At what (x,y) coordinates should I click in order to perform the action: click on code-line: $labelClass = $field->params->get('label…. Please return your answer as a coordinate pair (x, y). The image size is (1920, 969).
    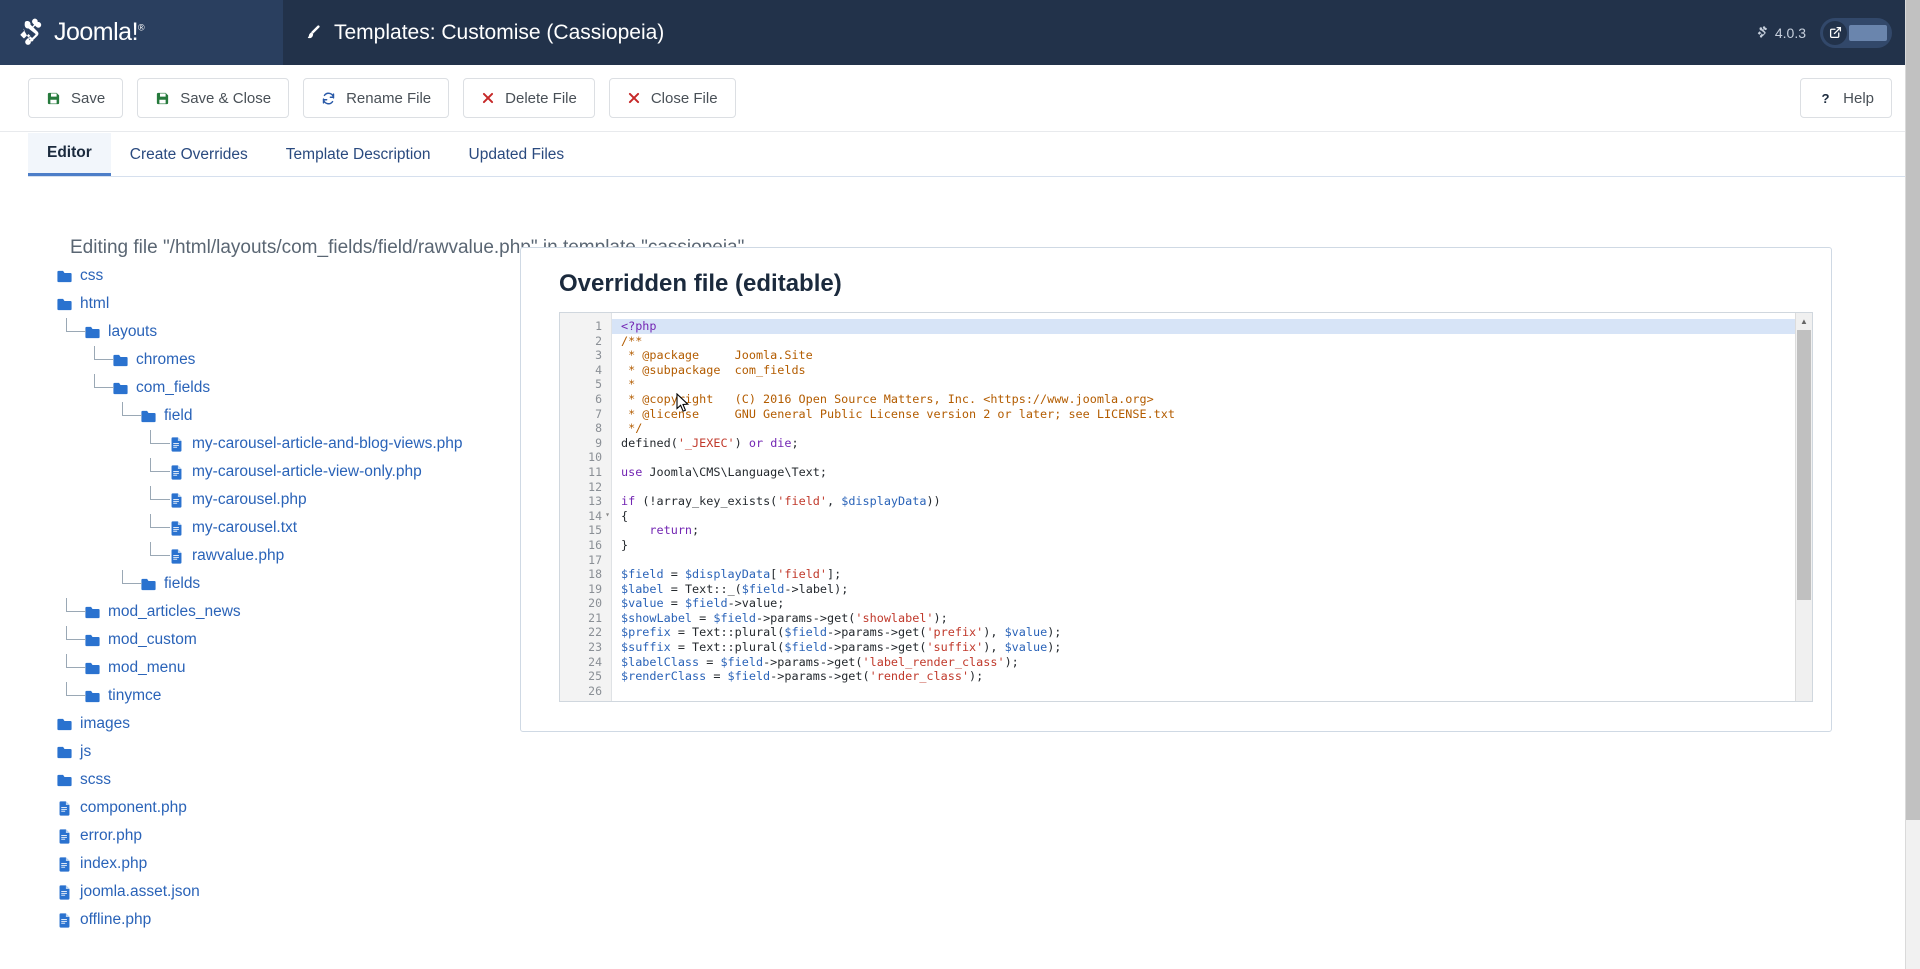
    Looking at the image, I should click on (1216, 662).